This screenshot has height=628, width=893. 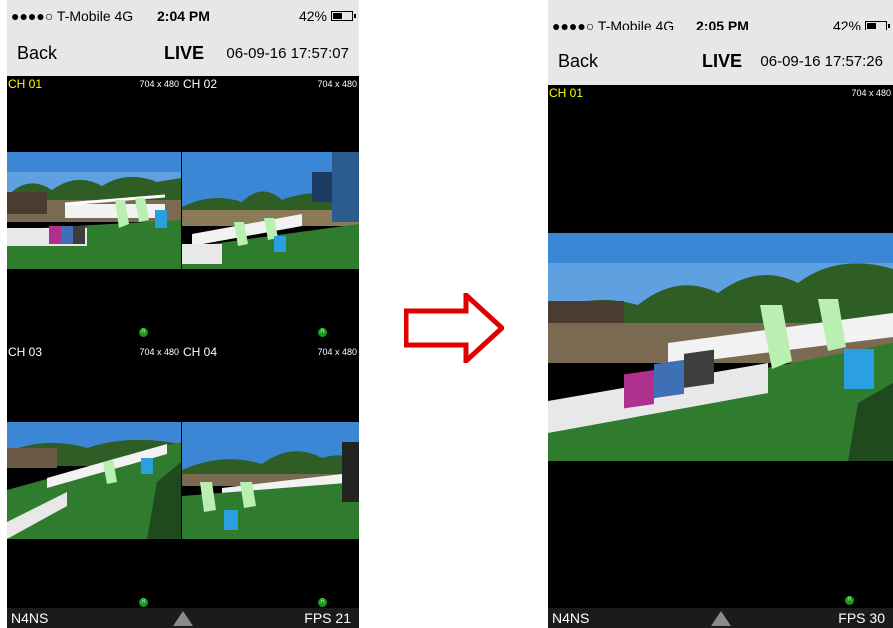 What do you see at coordinates (720, 17) in the screenshot?
I see `status-bar: ●●●●○ T-Mobile 4G 2:05 PM 42%` at bounding box center [720, 17].